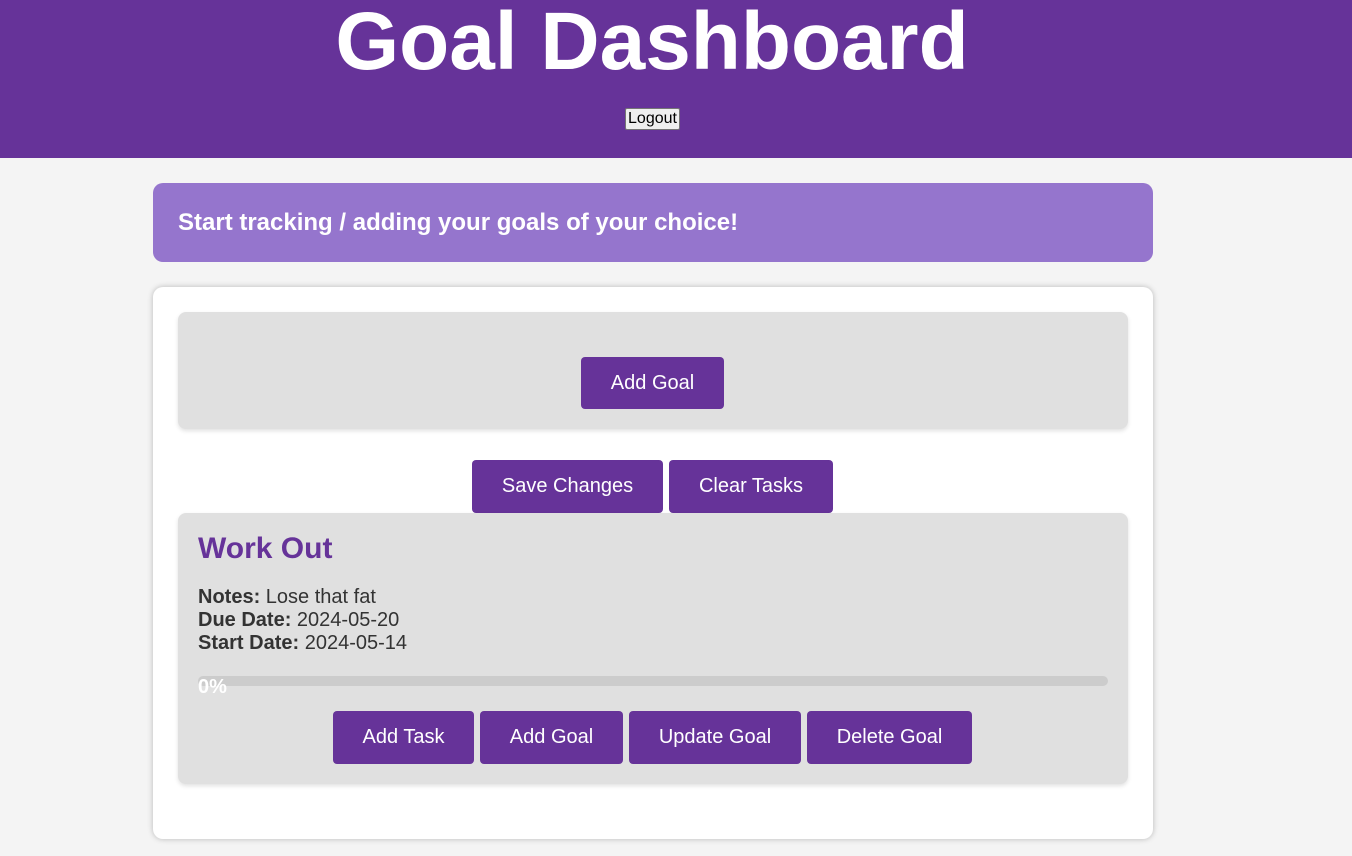  I want to click on notes-label: Notes:, so click(229, 597).